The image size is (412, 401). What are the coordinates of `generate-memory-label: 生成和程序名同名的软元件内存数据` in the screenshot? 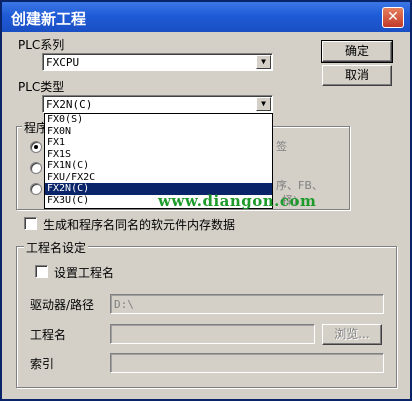 It's located at (139, 225).